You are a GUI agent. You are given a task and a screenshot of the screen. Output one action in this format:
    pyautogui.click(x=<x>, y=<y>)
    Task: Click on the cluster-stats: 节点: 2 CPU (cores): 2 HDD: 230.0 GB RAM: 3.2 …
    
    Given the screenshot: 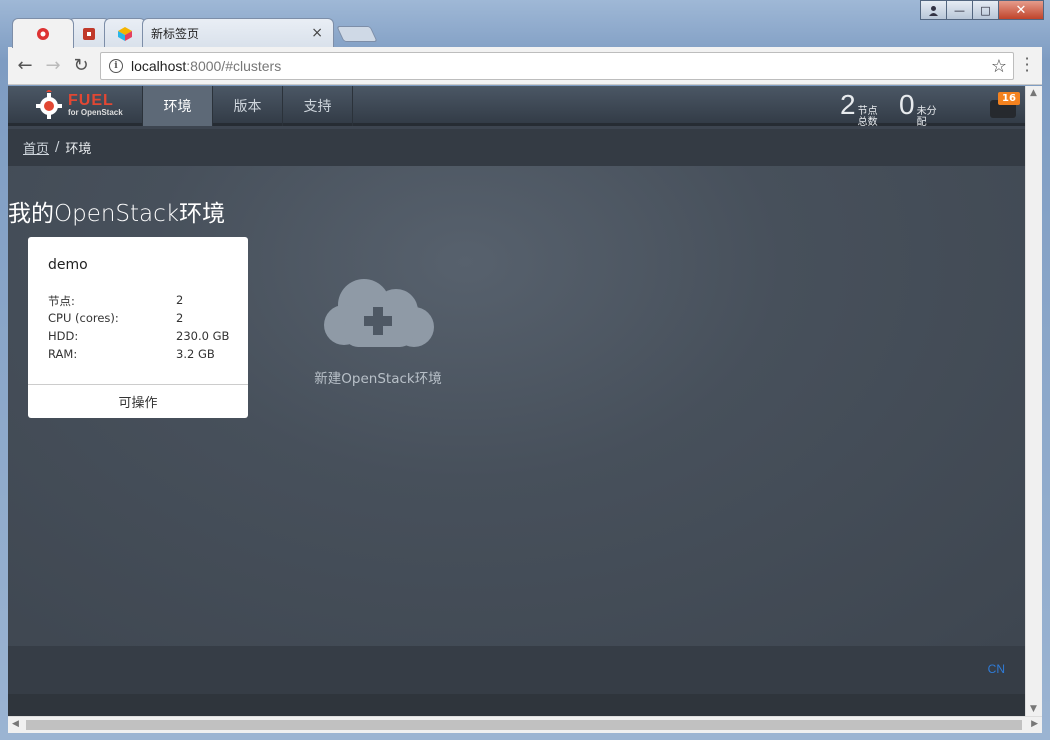 What is the action you would take?
    pyautogui.click(x=143, y=329)
    